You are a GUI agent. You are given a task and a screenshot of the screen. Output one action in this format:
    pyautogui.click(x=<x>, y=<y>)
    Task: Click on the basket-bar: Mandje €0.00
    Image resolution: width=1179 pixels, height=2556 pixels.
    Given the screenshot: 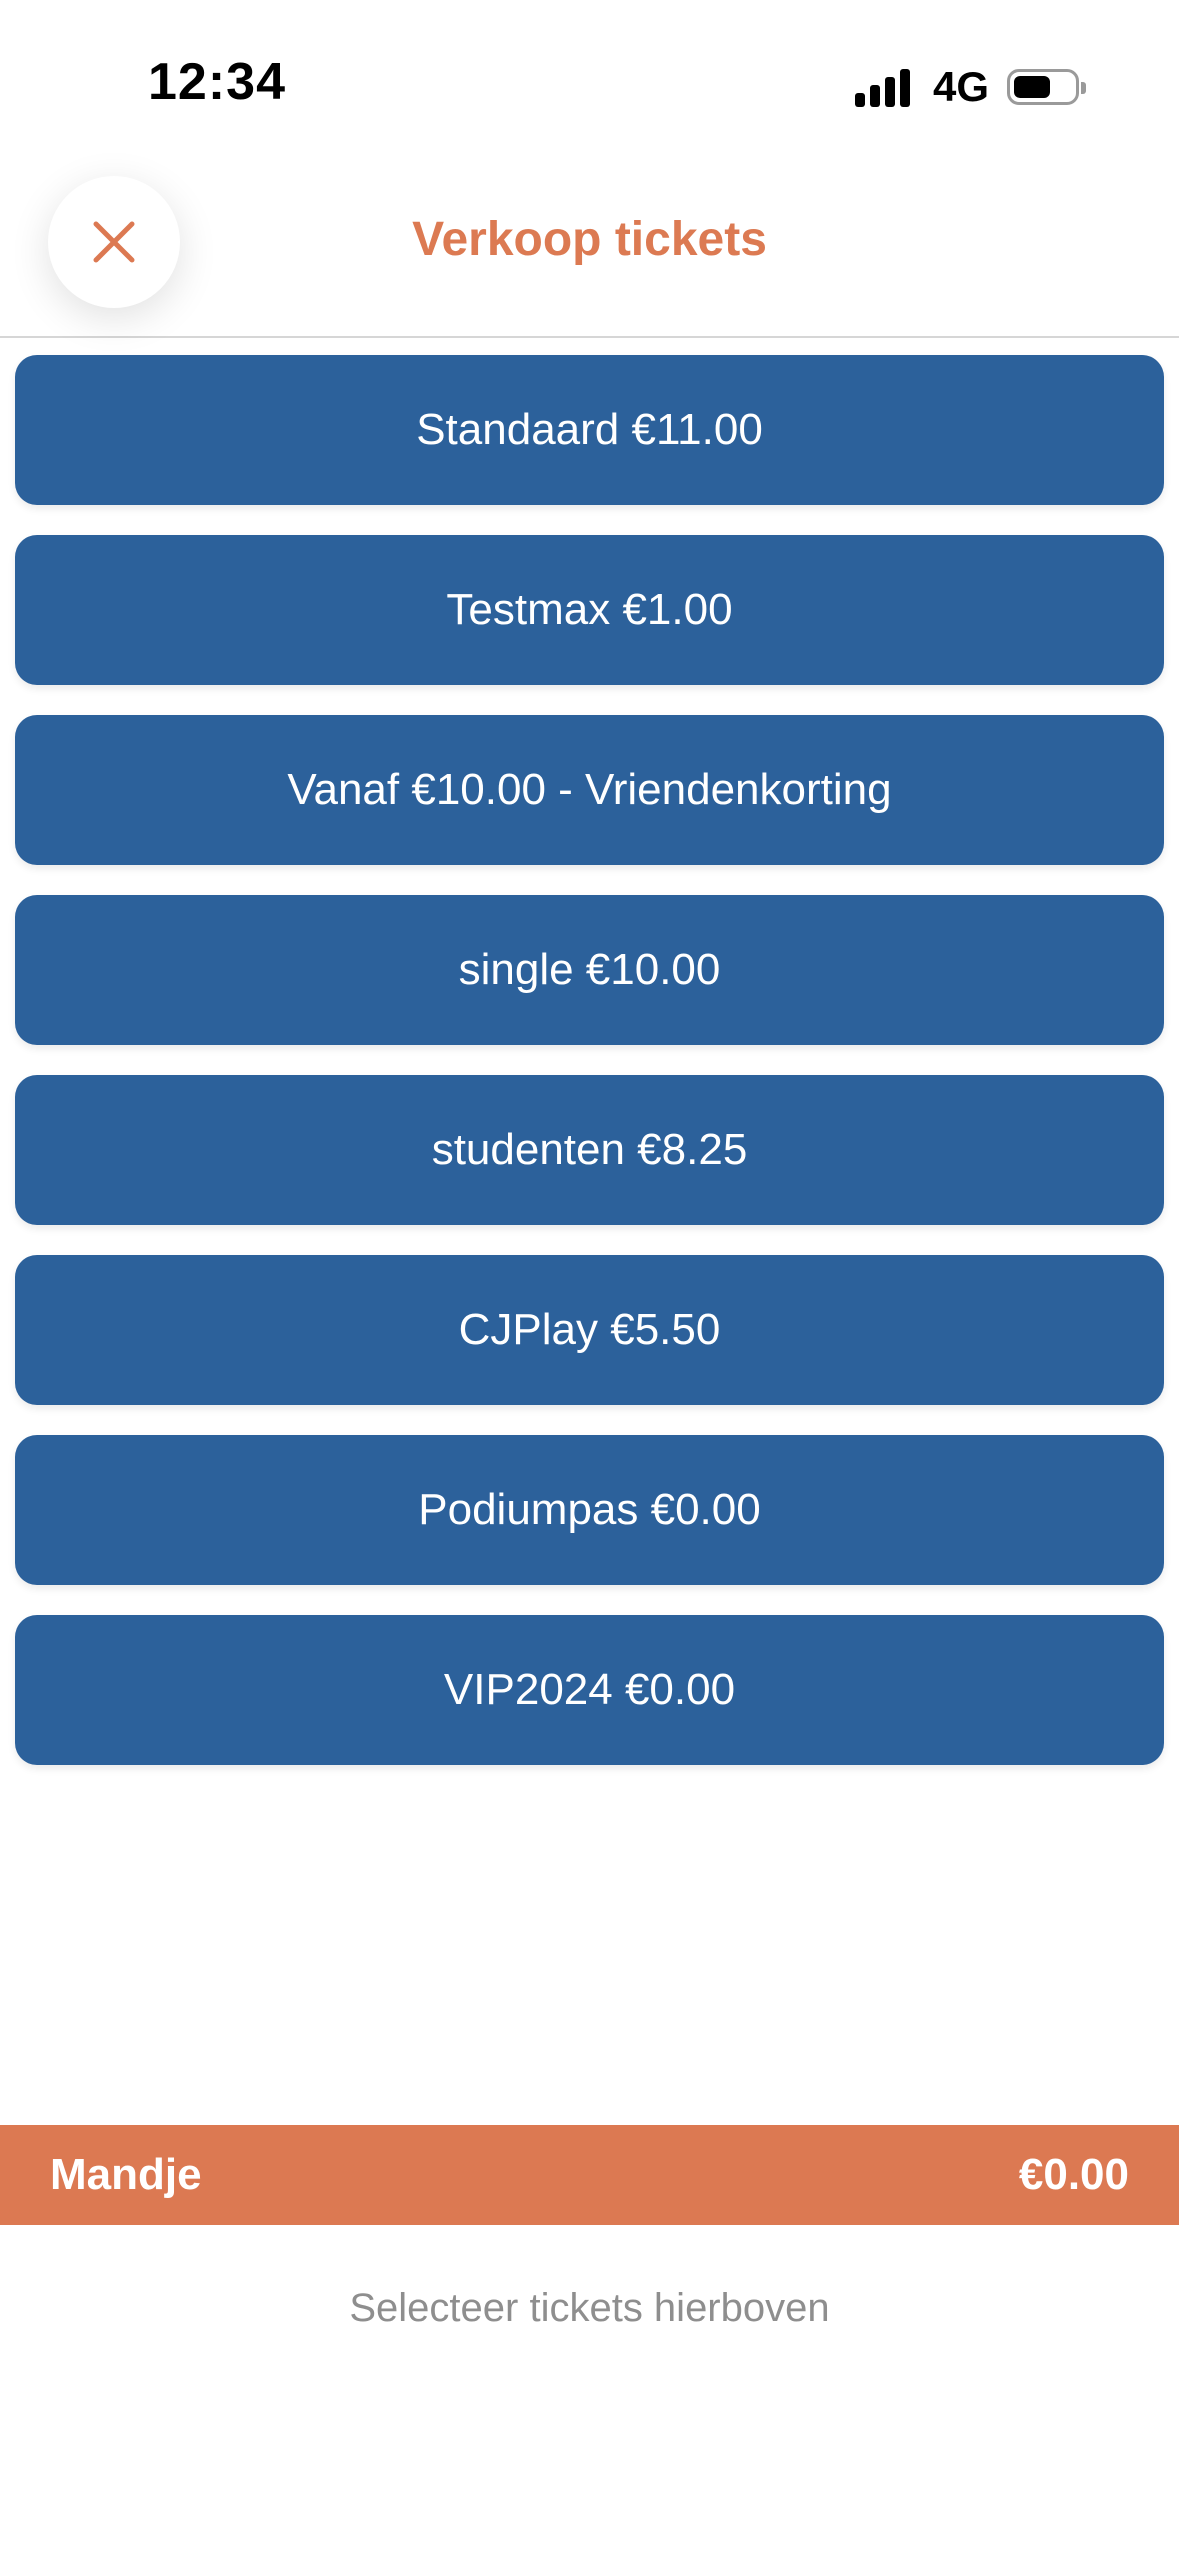 What is the action you would take?
    pyautogui.click(x=589, y=2175)
    